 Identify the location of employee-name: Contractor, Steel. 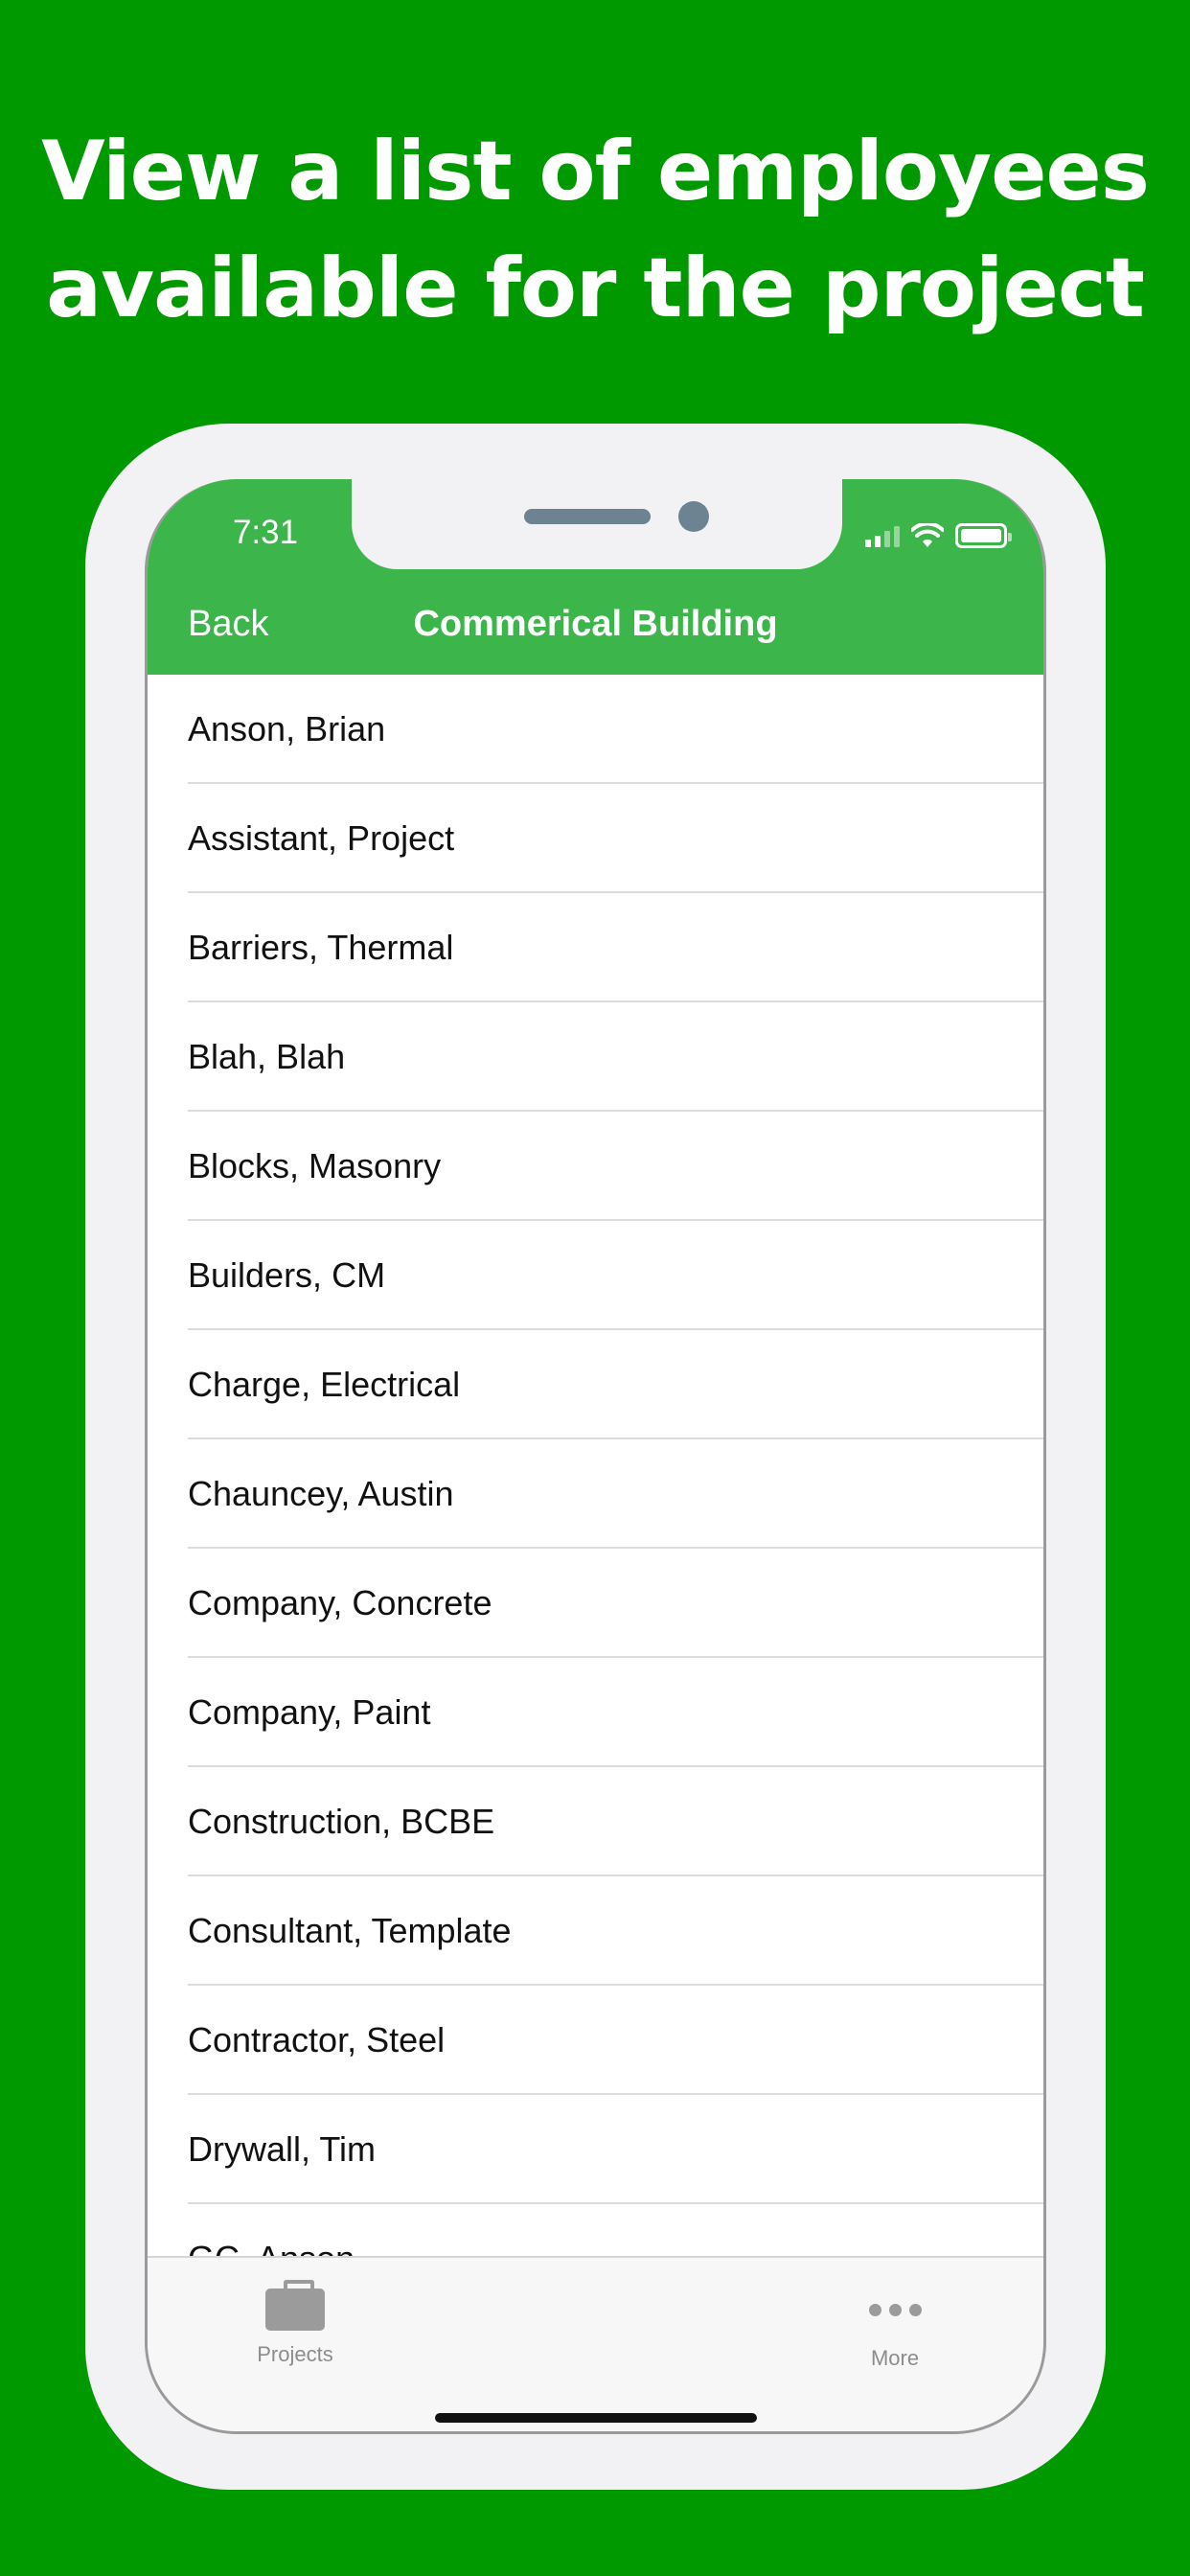
(317, 2039).